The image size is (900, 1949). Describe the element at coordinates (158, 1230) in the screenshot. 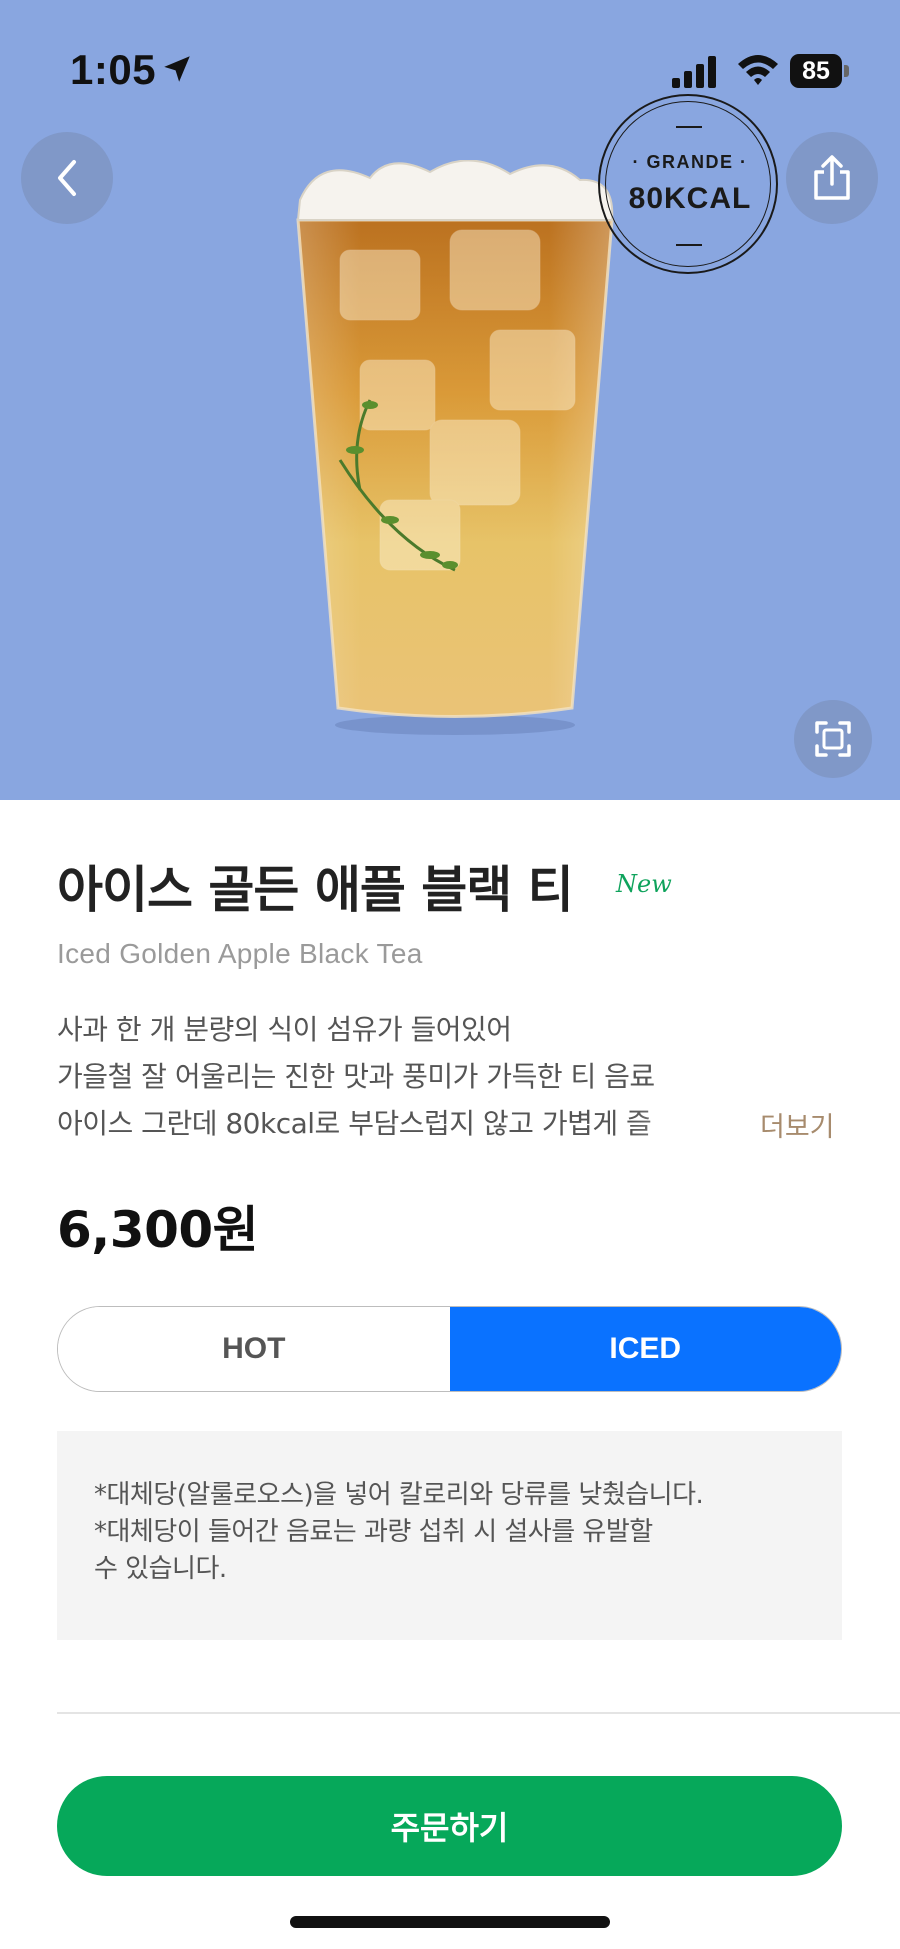

I see `price: 6,300원` at that location.